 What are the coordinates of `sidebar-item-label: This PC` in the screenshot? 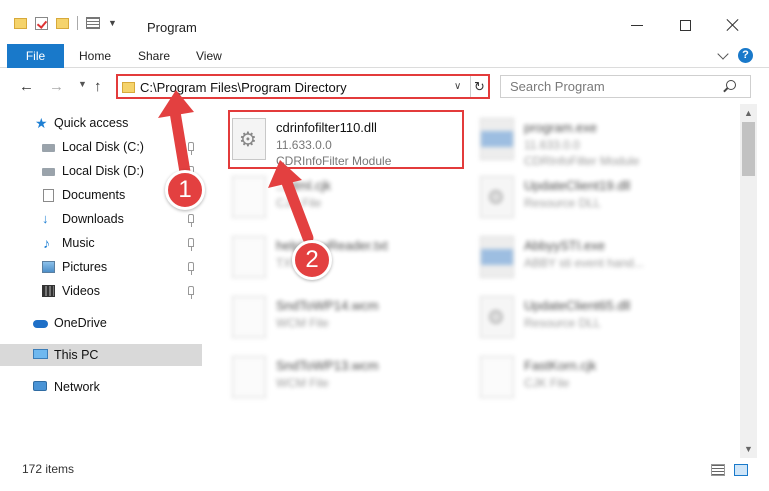 It's located at (76, 355).